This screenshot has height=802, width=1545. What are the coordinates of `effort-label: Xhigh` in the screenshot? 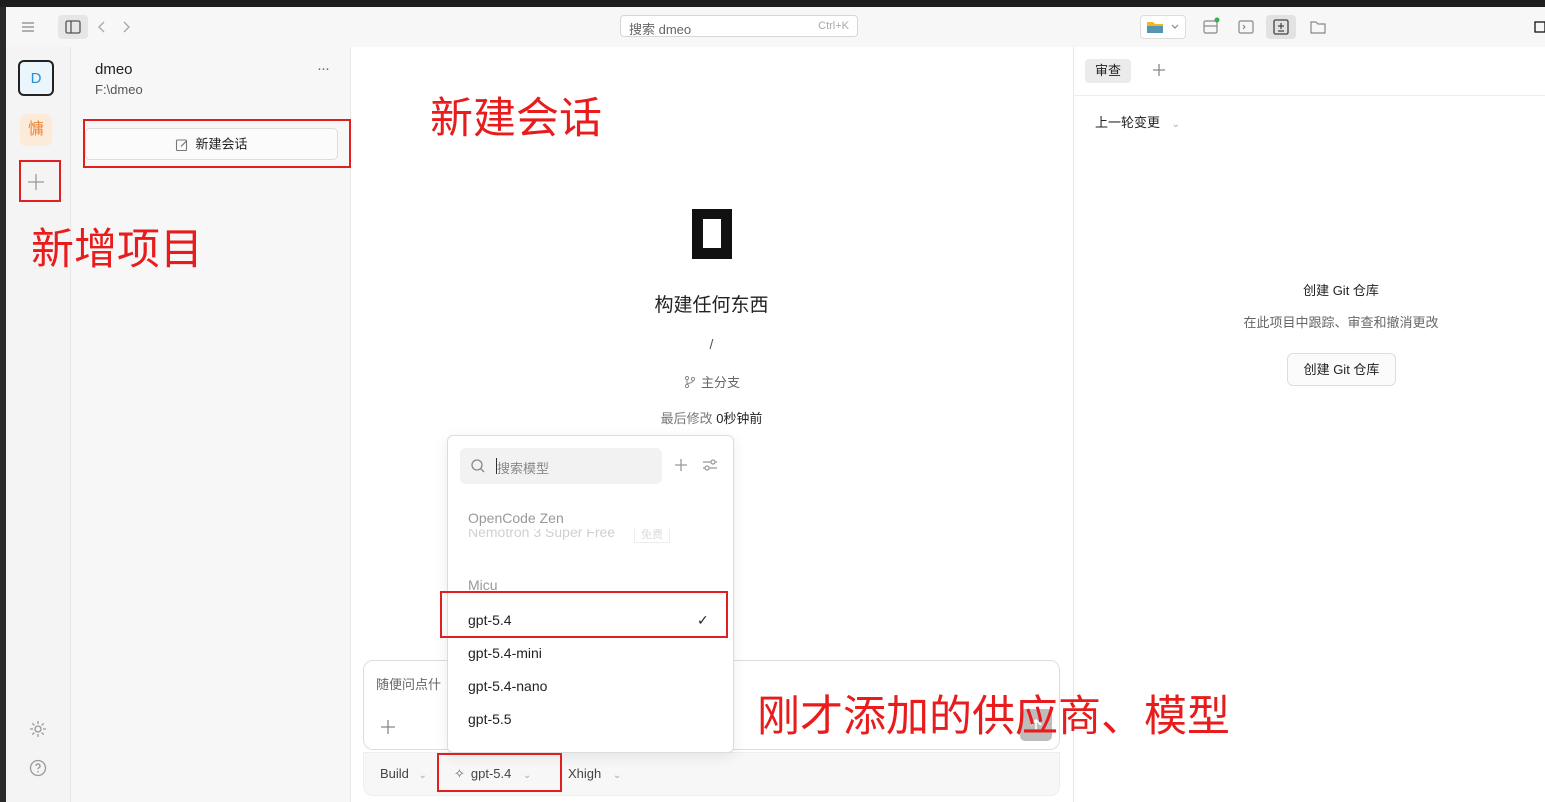 It's located at (585, 773).